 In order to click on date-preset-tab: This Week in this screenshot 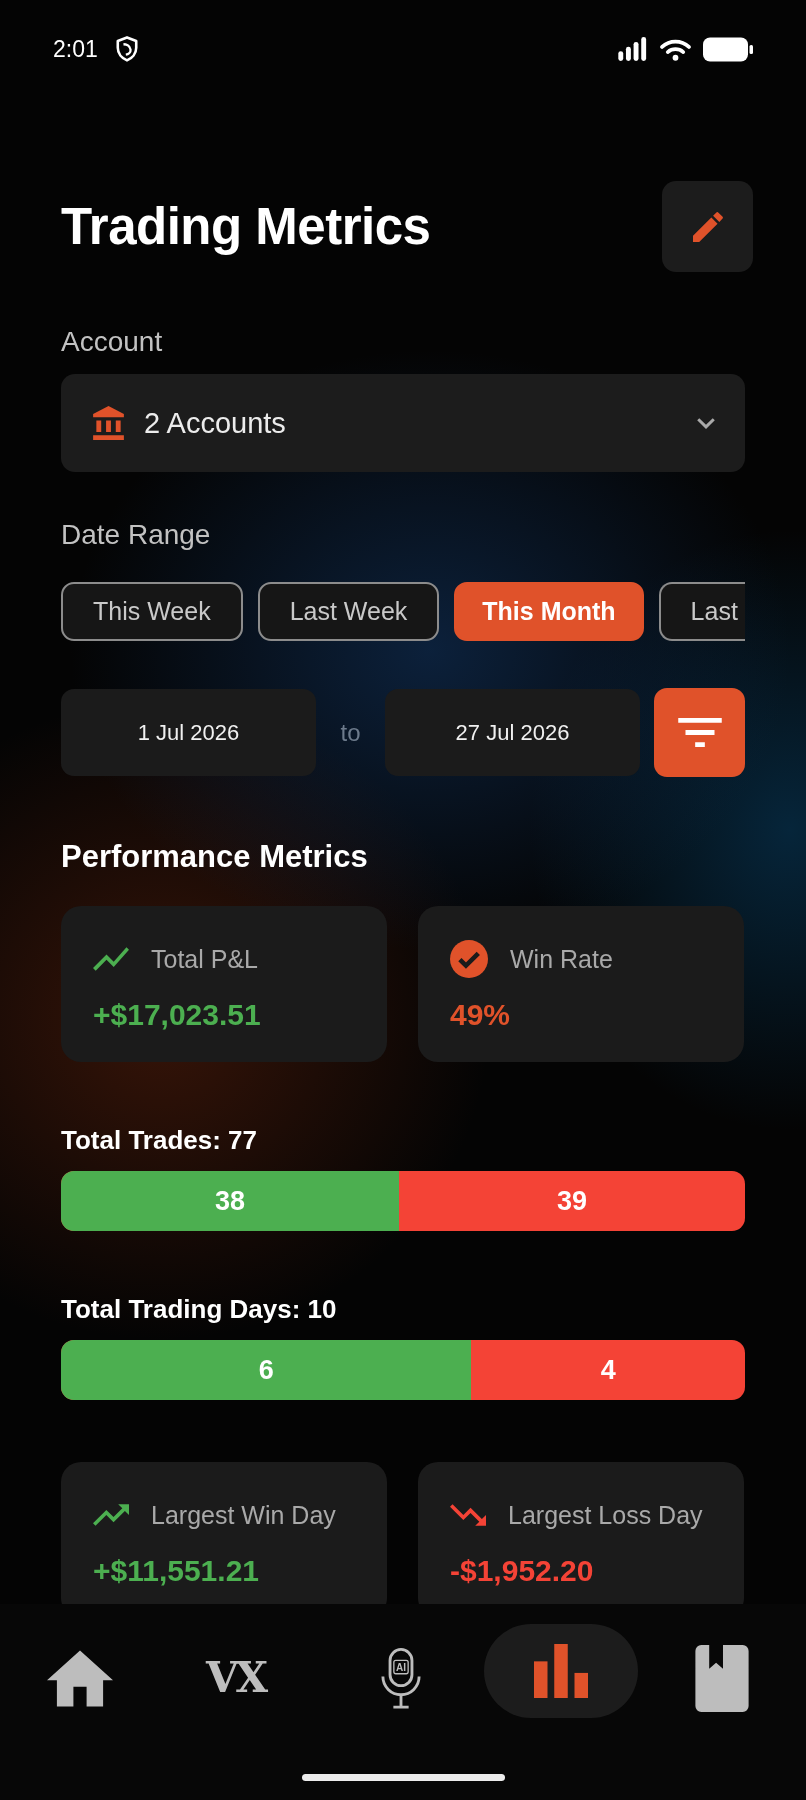, I will do `click(152, 611)`.